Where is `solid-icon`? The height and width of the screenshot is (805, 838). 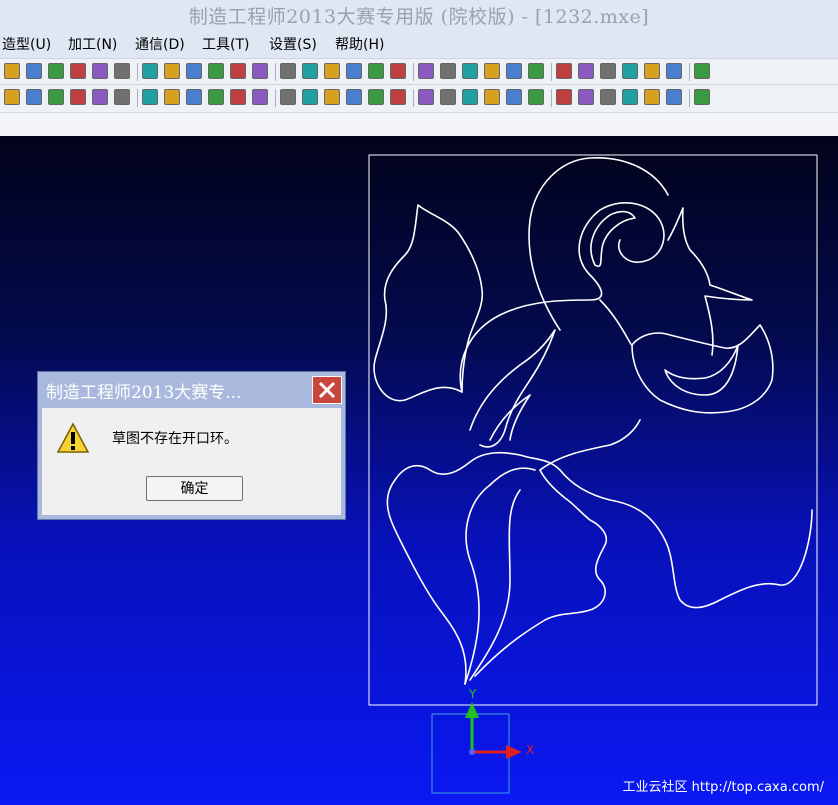 solid-icon is located at coordinates (702, 71).